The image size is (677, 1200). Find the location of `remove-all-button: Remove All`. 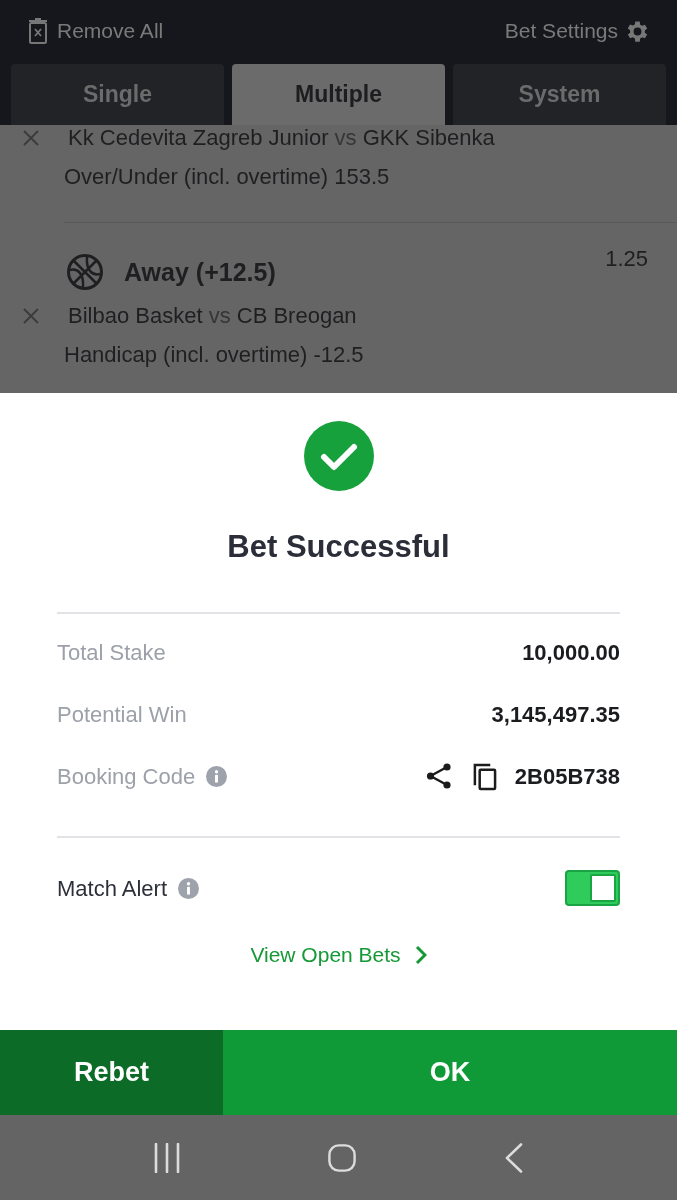

remove-all-button: Remove All is located at coordinates (96, 31).